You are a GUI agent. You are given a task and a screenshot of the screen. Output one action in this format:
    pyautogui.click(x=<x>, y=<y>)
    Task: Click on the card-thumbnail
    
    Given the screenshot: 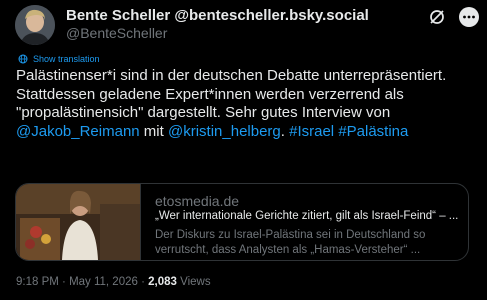 What is the action you would take?
    pyautogui.click(x=78, y=222)
    